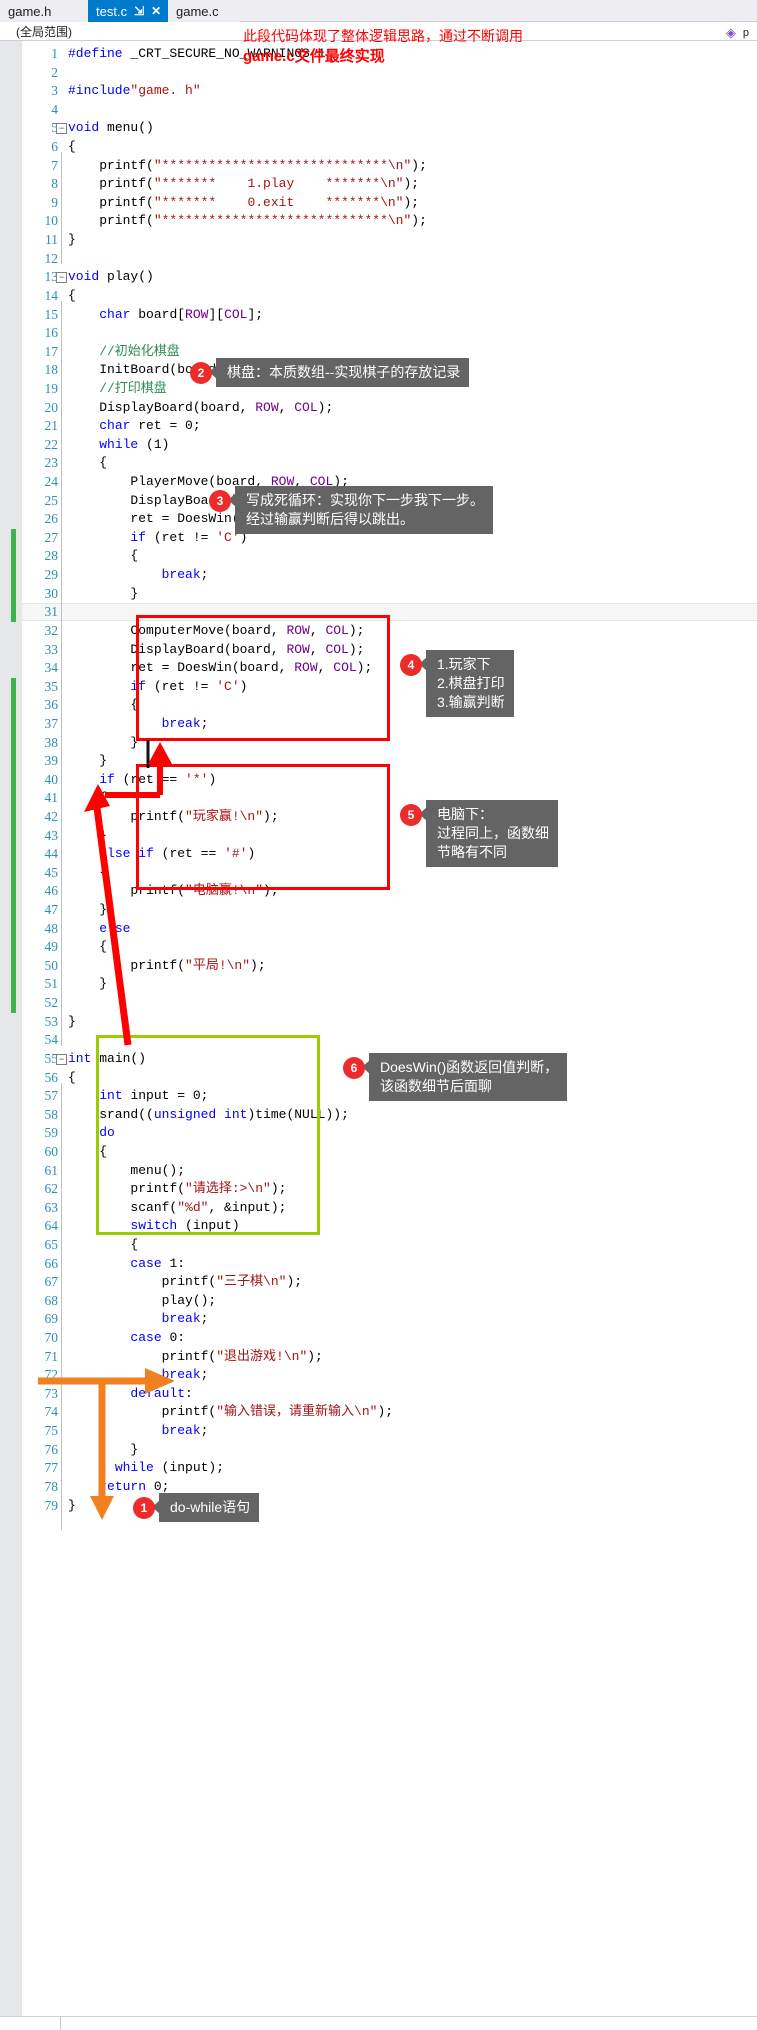 This screenshot has width=757, height=2030. Describe the element at coordinates (142, 1300) in the screenshot. I see `code-text: play();` at that location.